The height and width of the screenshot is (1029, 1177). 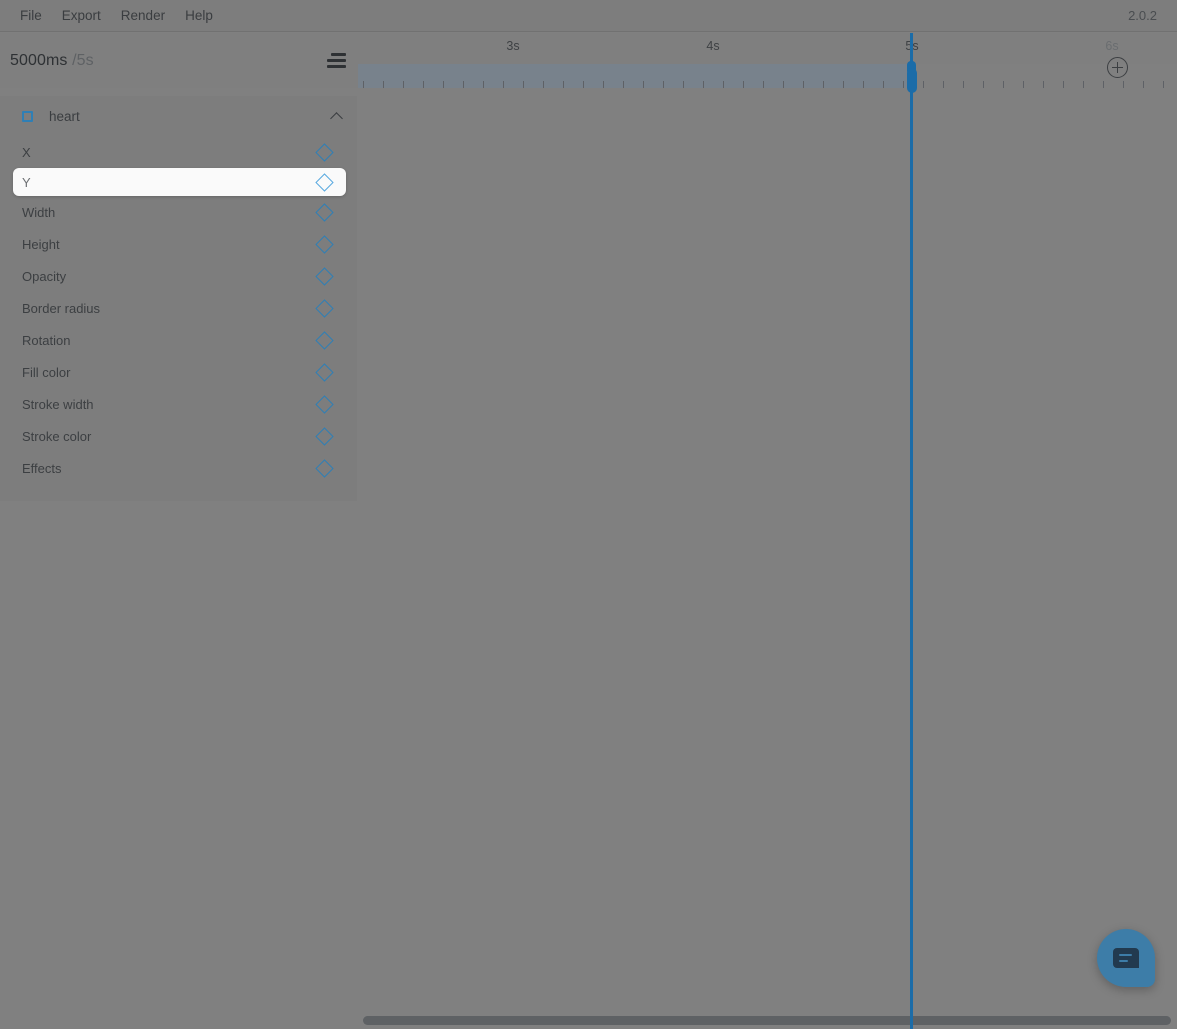 I want to click on square-outline-icon, so click(x=27, y=116).